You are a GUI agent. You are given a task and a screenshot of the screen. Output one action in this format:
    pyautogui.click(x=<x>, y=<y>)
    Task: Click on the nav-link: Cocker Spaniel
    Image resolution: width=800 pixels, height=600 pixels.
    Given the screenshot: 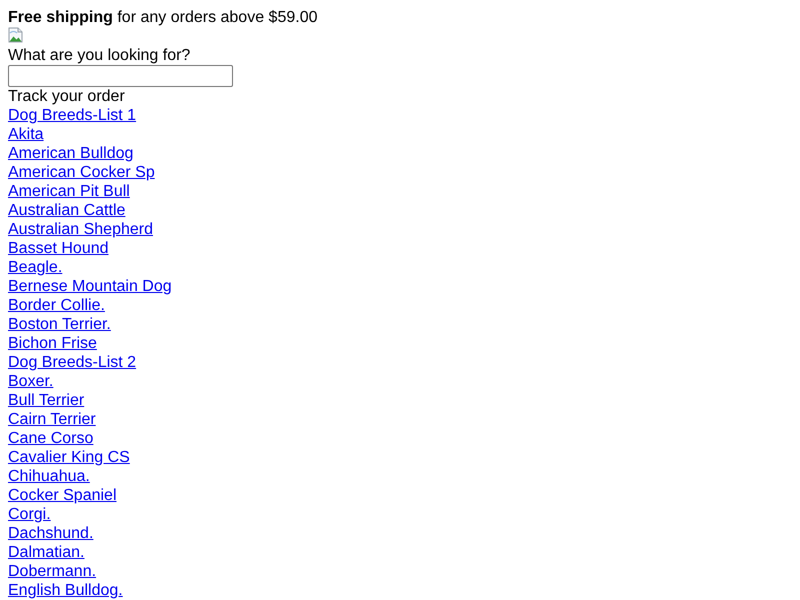 What is the action you would take?
    pyautogui.click(x=62, y=495)
    